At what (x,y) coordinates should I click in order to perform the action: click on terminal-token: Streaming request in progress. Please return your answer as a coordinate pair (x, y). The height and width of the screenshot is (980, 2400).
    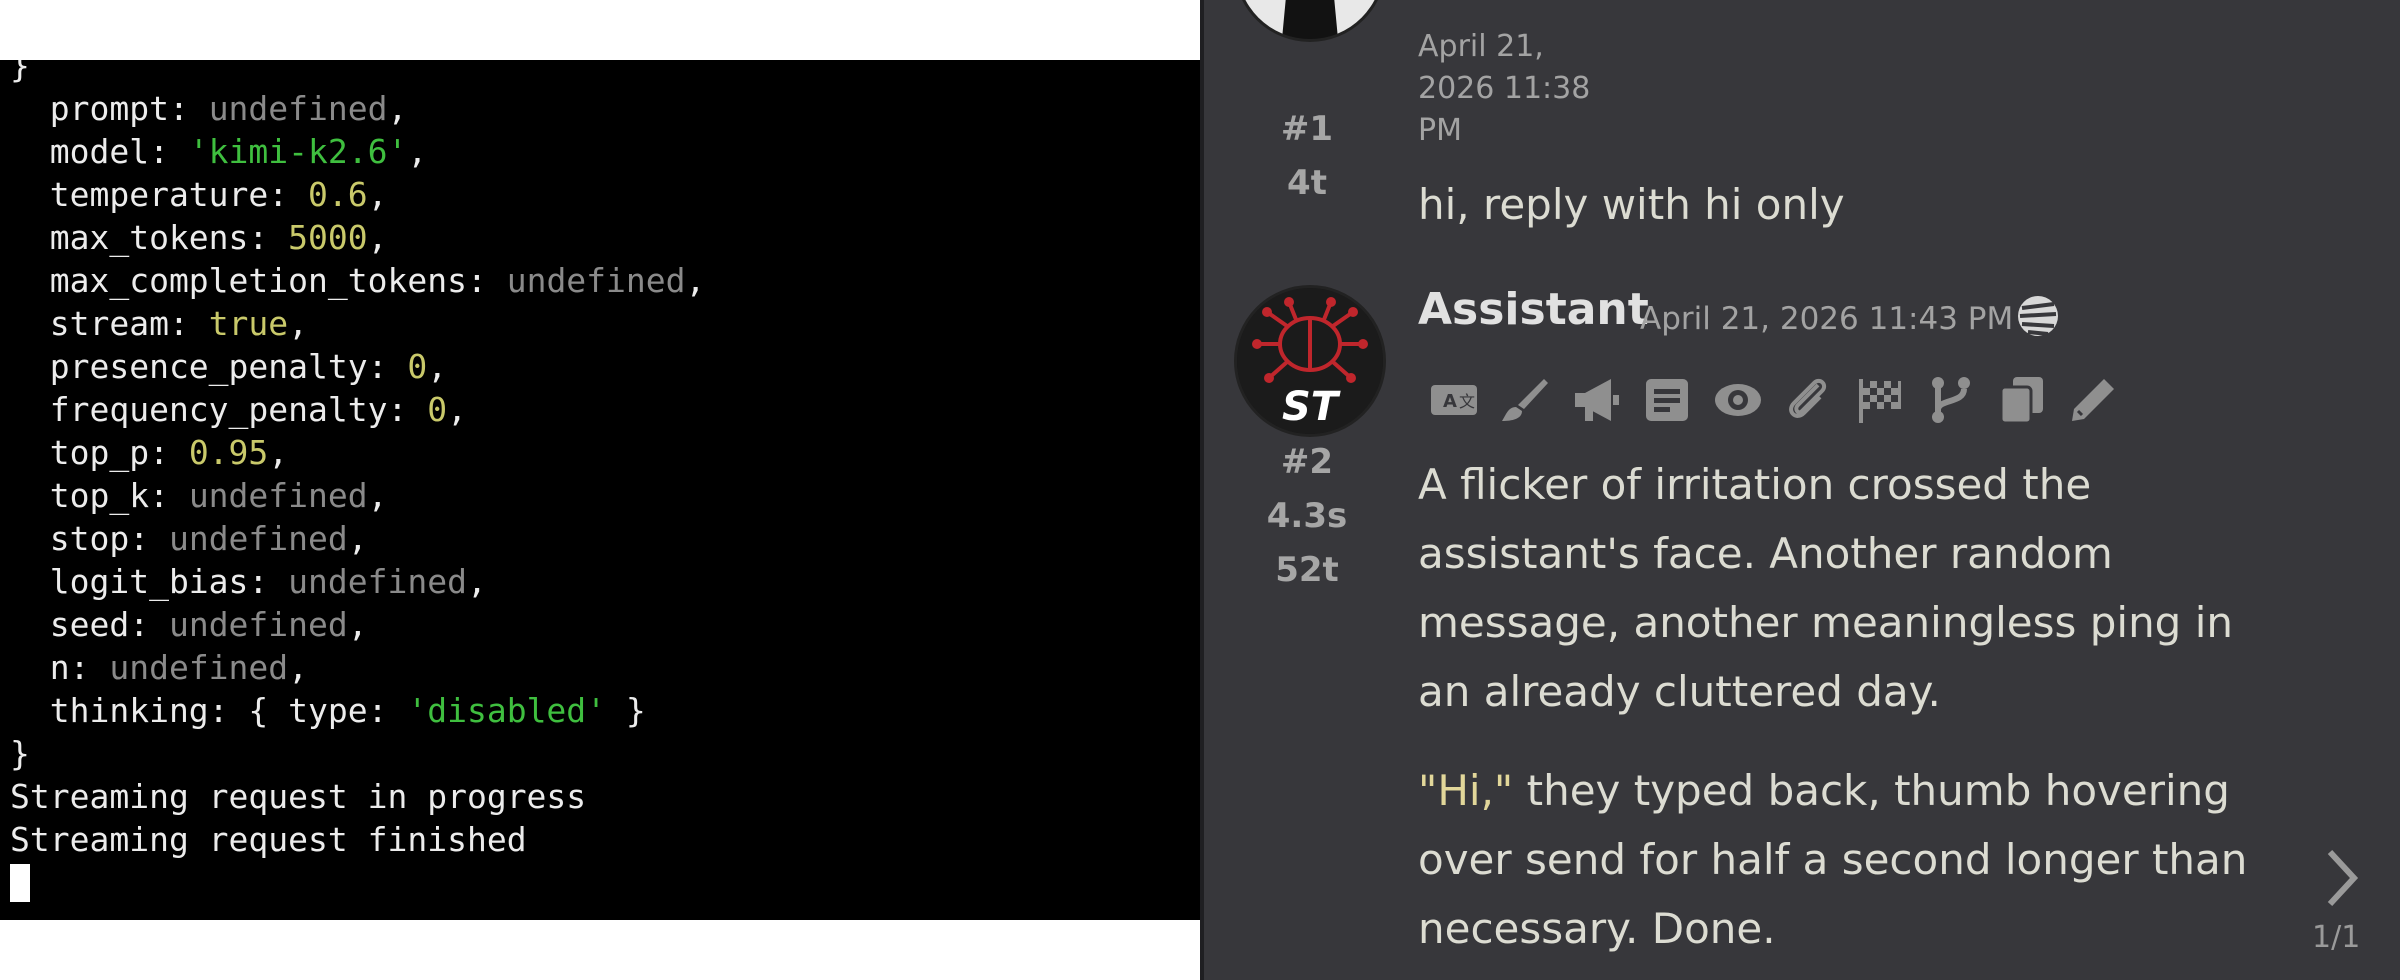
    Looking at the image, I should click on (298, 796).